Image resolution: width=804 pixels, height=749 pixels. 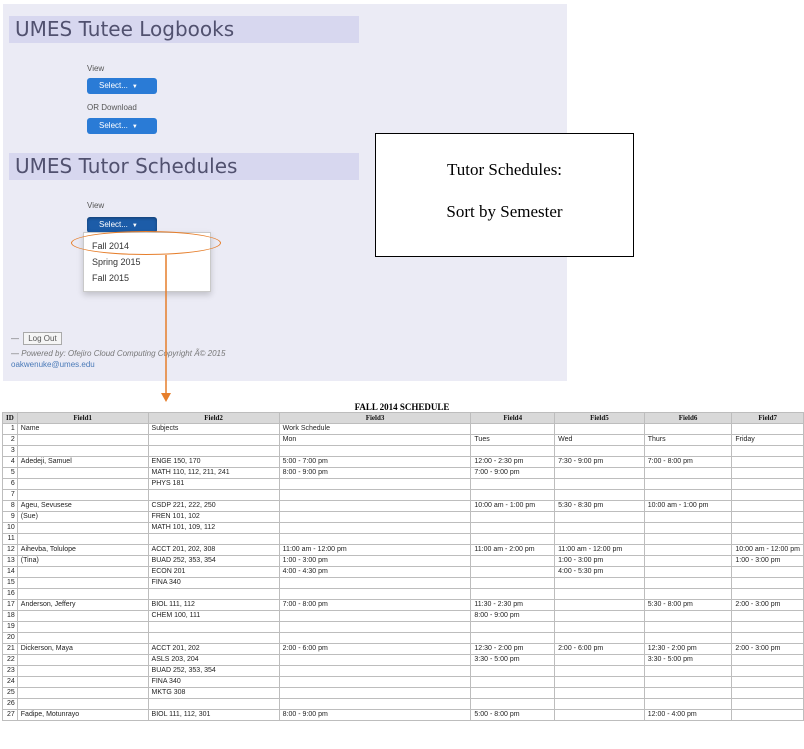 What do you see at coordinates (10, 572) in the screenshot?
I see `row-id-cell: 14` at bounding box center [10, 572].